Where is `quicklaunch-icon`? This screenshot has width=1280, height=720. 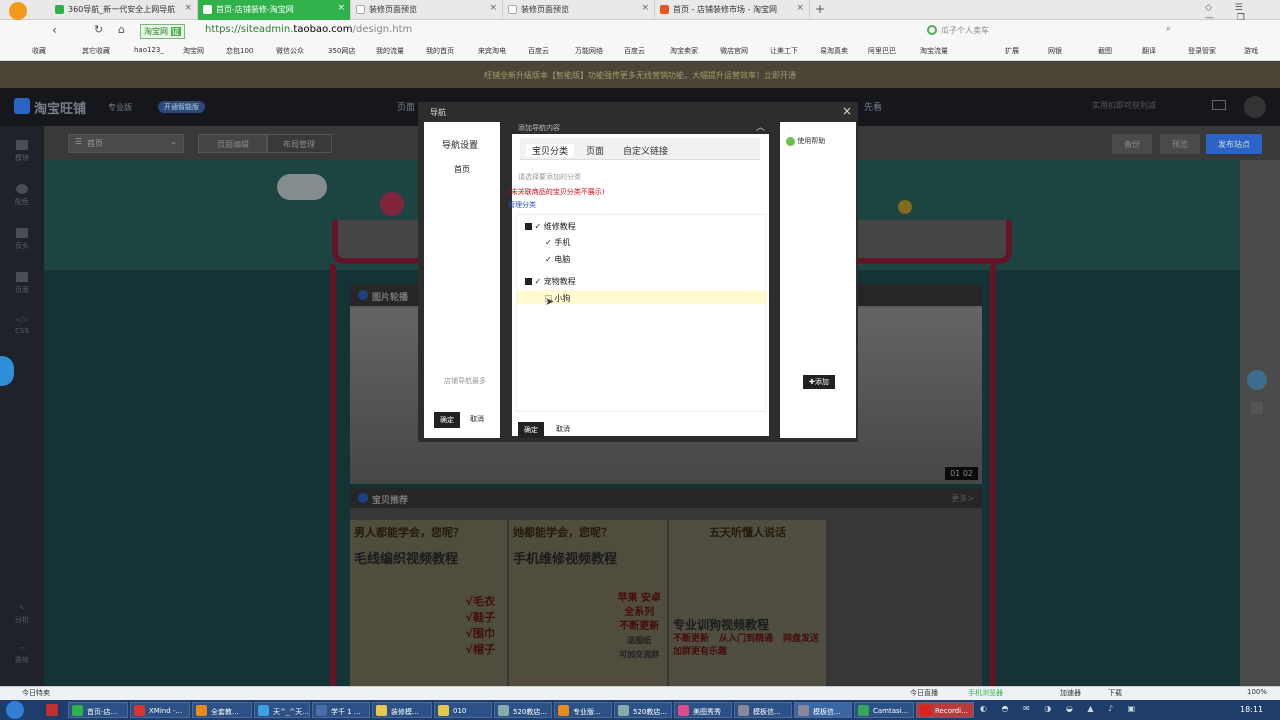 quicklaunch-icon is located at coordinates (52, 710).